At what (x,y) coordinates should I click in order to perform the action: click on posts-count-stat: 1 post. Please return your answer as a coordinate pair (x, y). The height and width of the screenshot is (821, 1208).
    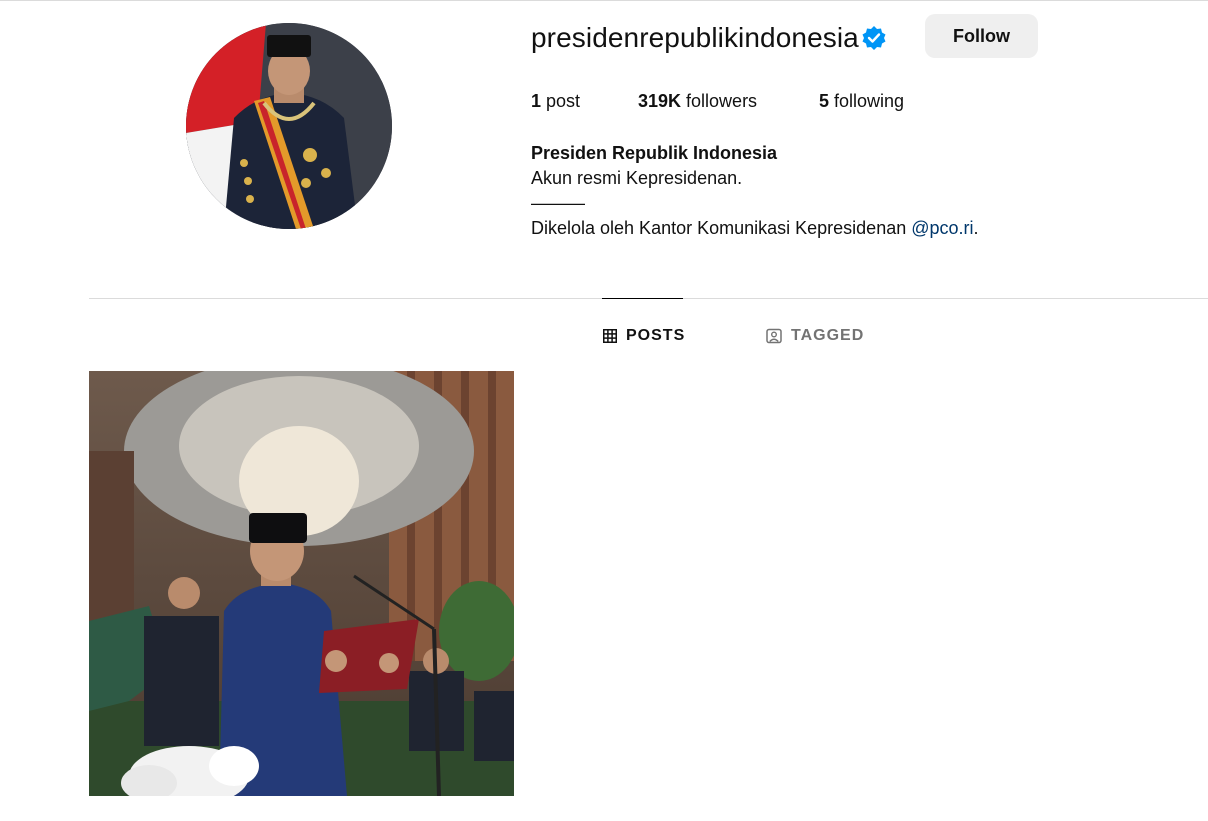
    Looking at the image, I should click on (555, 101).